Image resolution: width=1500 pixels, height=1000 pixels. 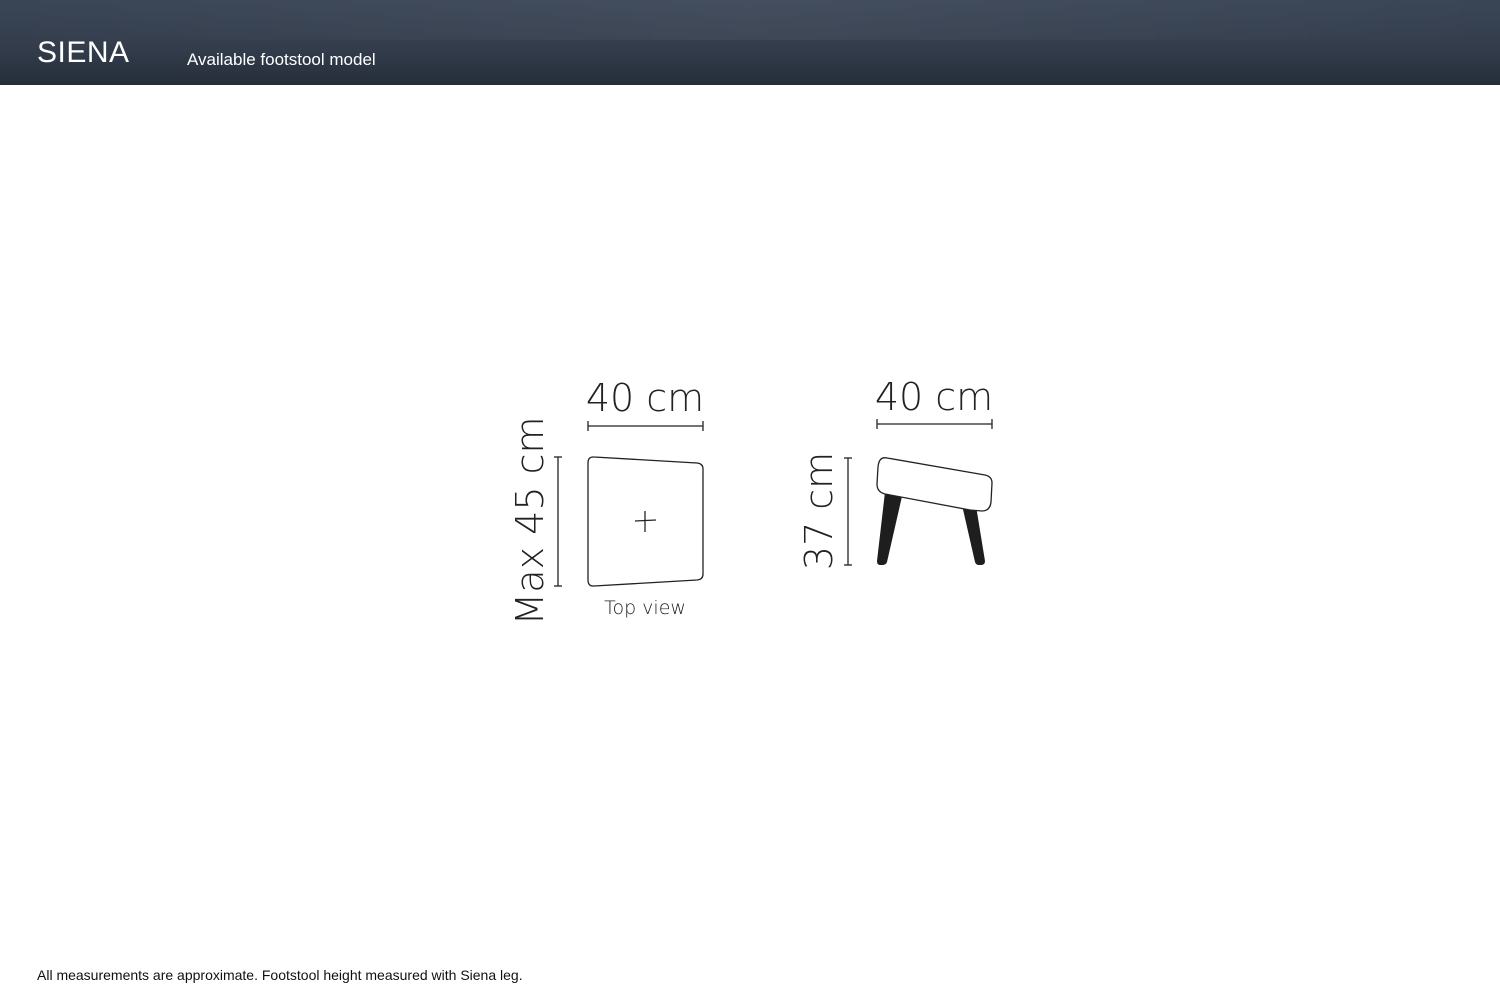 What do you see at coordinates (530, 521) in the screenshot?
I see `top-view-depth-label: Max 45 cm` at bounding box center [530, 521].